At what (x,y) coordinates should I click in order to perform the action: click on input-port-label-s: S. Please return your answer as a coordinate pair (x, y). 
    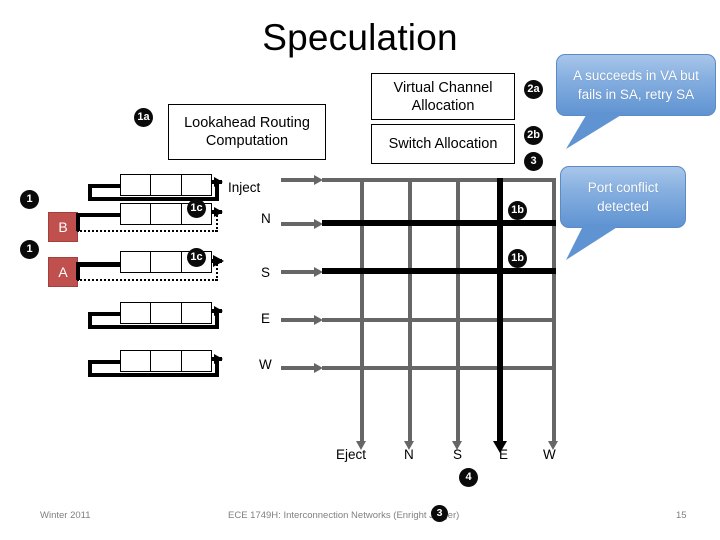
    Looking at the image, I should click on (266, 272).